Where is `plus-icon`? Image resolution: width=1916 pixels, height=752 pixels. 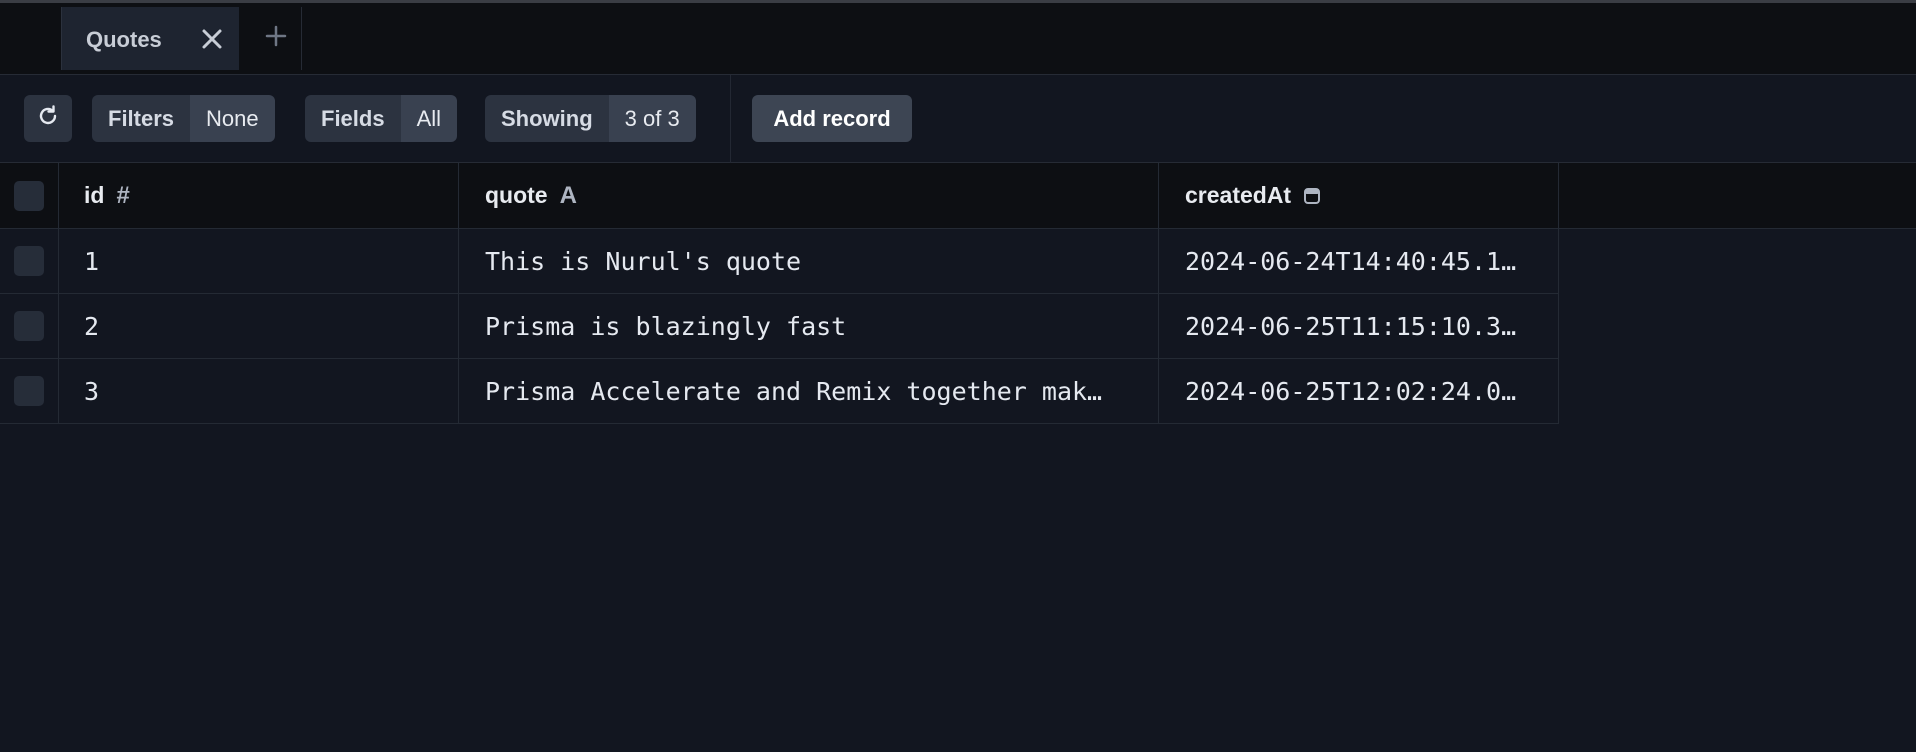 plus-icon is located at coordinates (276, 38).